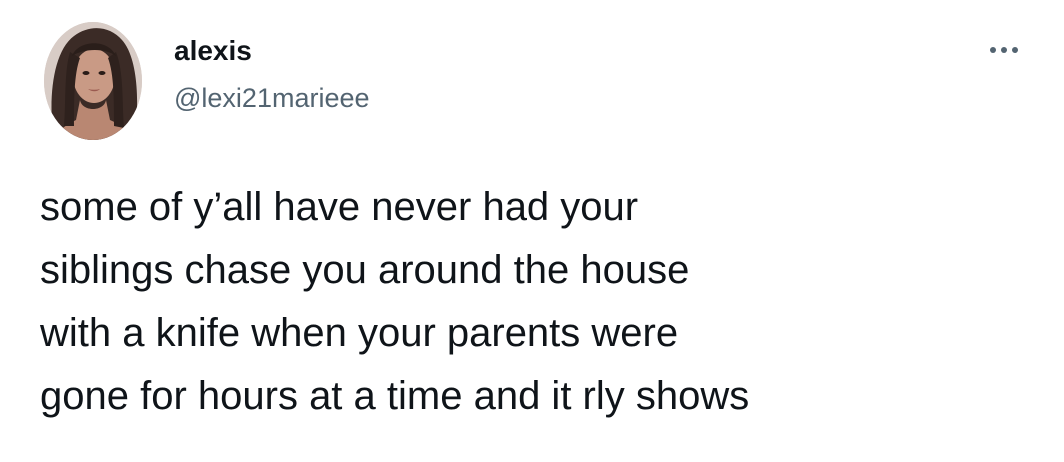 The width and height of the screenshot is (1064, 462). I want to click on more-options-icon, so click(1004, 50).